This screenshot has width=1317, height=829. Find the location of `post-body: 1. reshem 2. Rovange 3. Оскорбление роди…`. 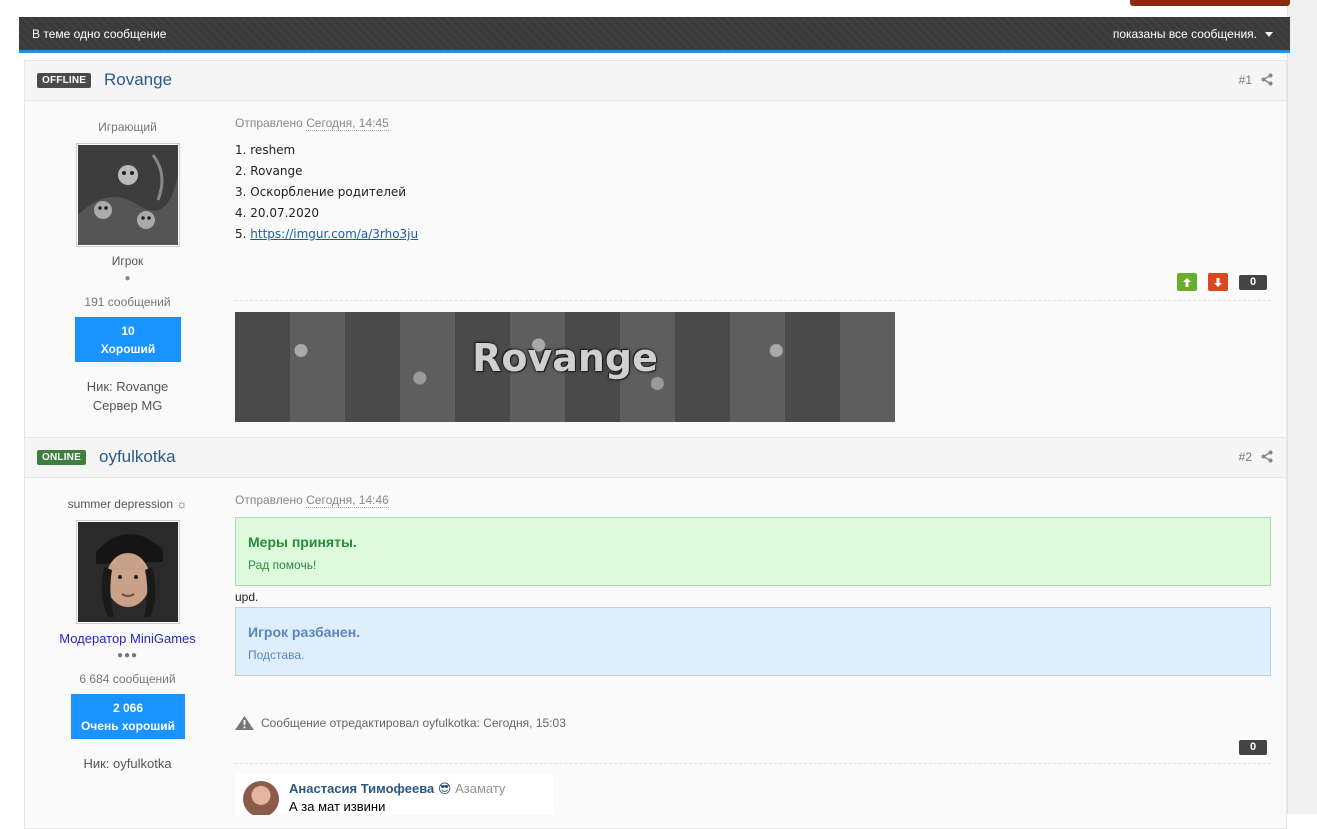

post-body: 1. reshem 2. Rovange 3. Оскорбление роди… is located at coordinates (326, 192).